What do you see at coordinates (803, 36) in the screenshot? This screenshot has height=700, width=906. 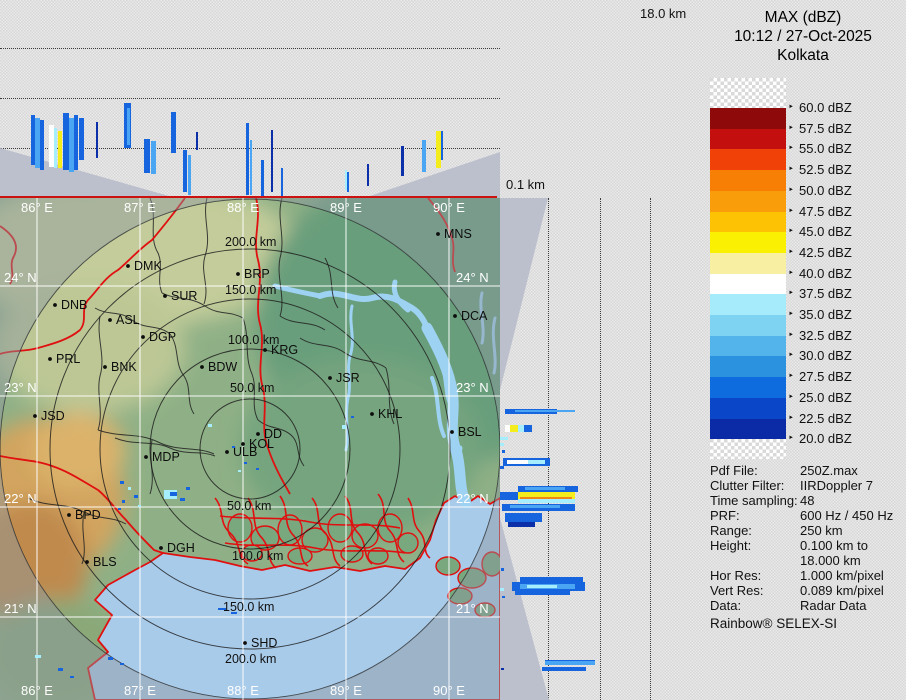 I see `product-datetime: 10:12 / 27-Oct-2025` at bounding box center [803, 36].